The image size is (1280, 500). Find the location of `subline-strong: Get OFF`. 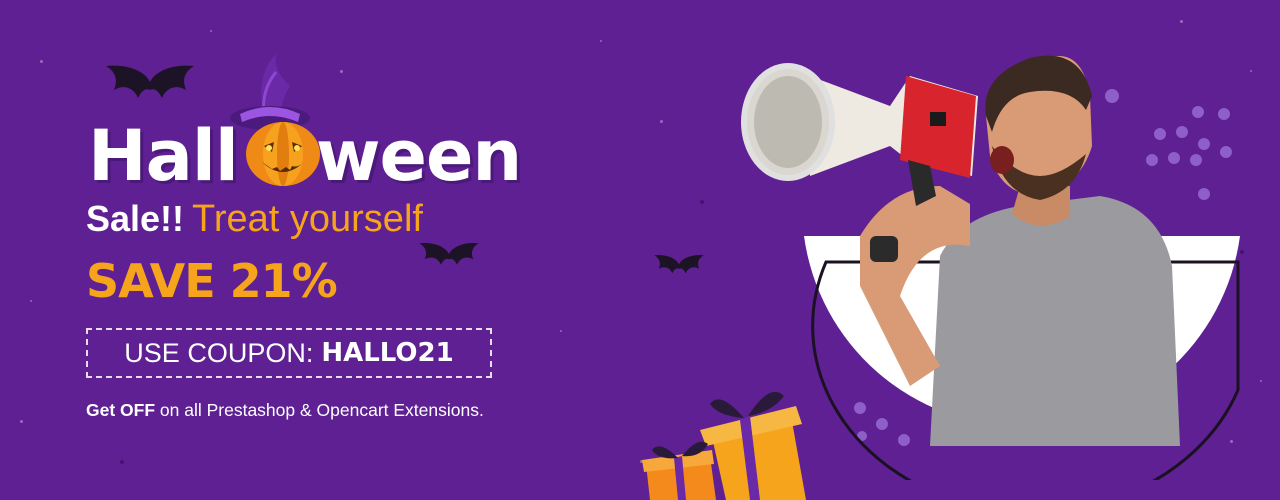

subline-strong: Get OFF is located at coordinates (121, 410).